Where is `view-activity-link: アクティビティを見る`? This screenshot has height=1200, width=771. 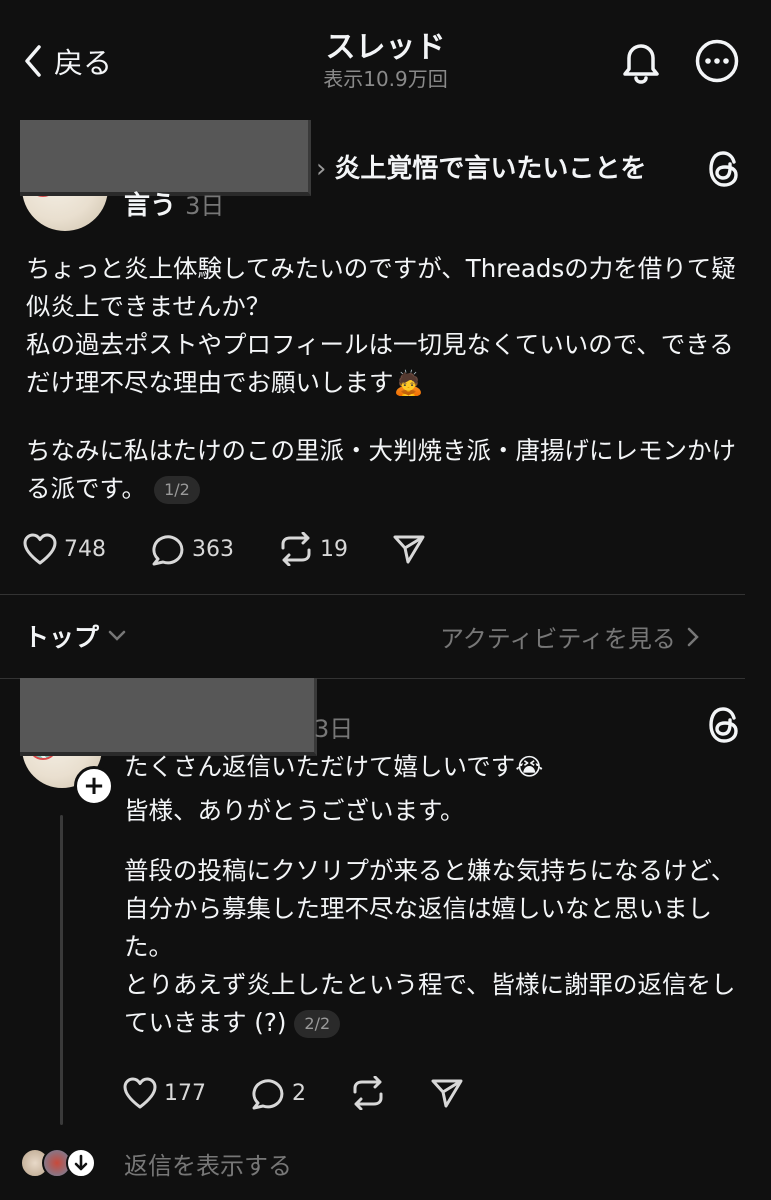
view-activity-link: アクティビティを見る is located at coordinates (570, 636).